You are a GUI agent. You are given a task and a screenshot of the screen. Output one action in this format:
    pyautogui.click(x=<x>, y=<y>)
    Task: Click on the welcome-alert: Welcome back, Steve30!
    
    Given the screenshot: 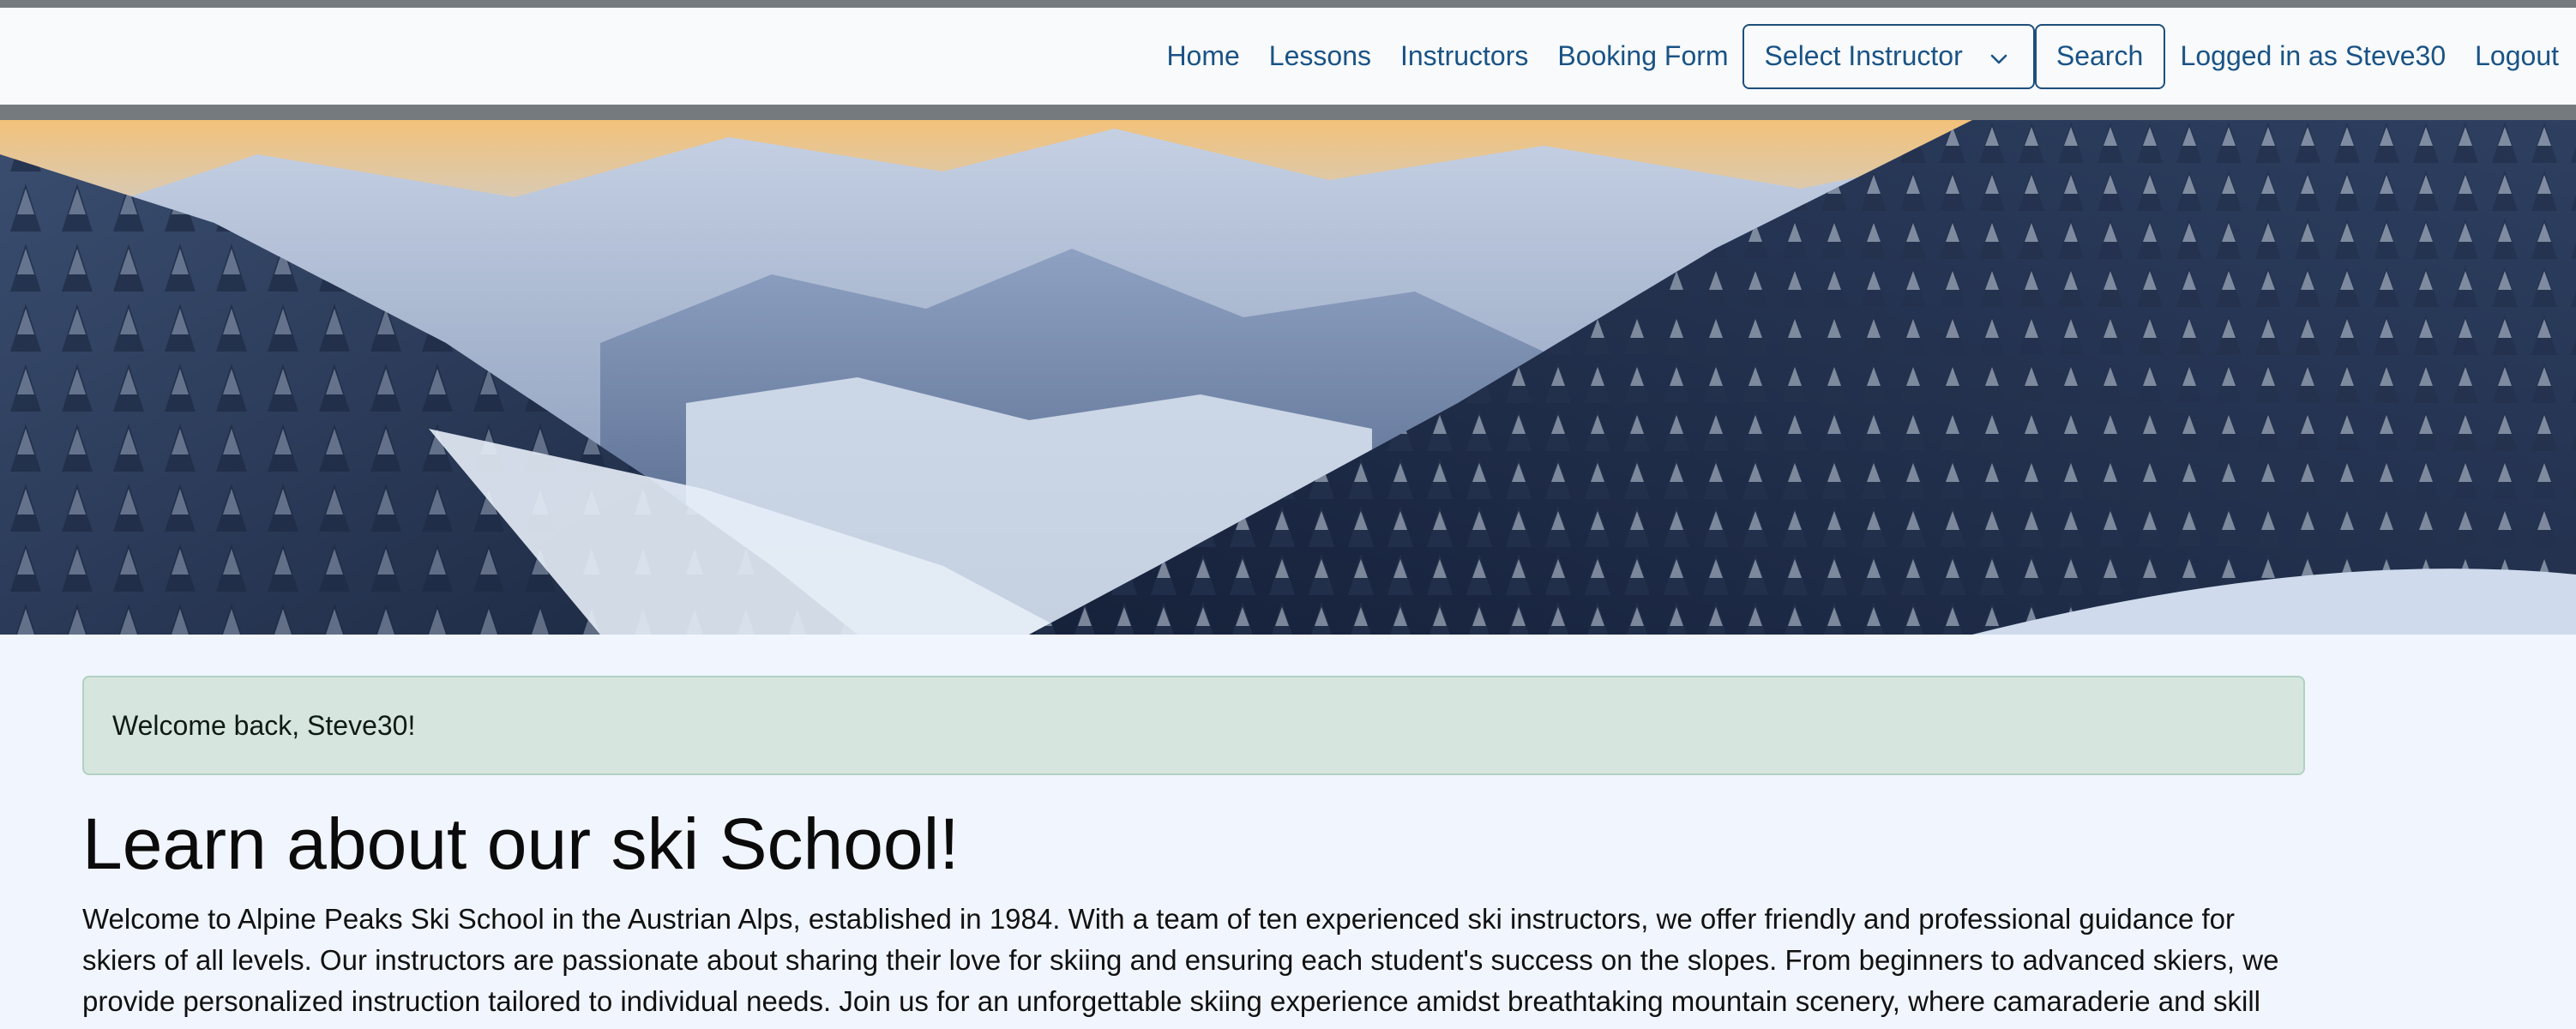 What is the action you would take?
    pyautogui.click(x=1193, y=726)
    